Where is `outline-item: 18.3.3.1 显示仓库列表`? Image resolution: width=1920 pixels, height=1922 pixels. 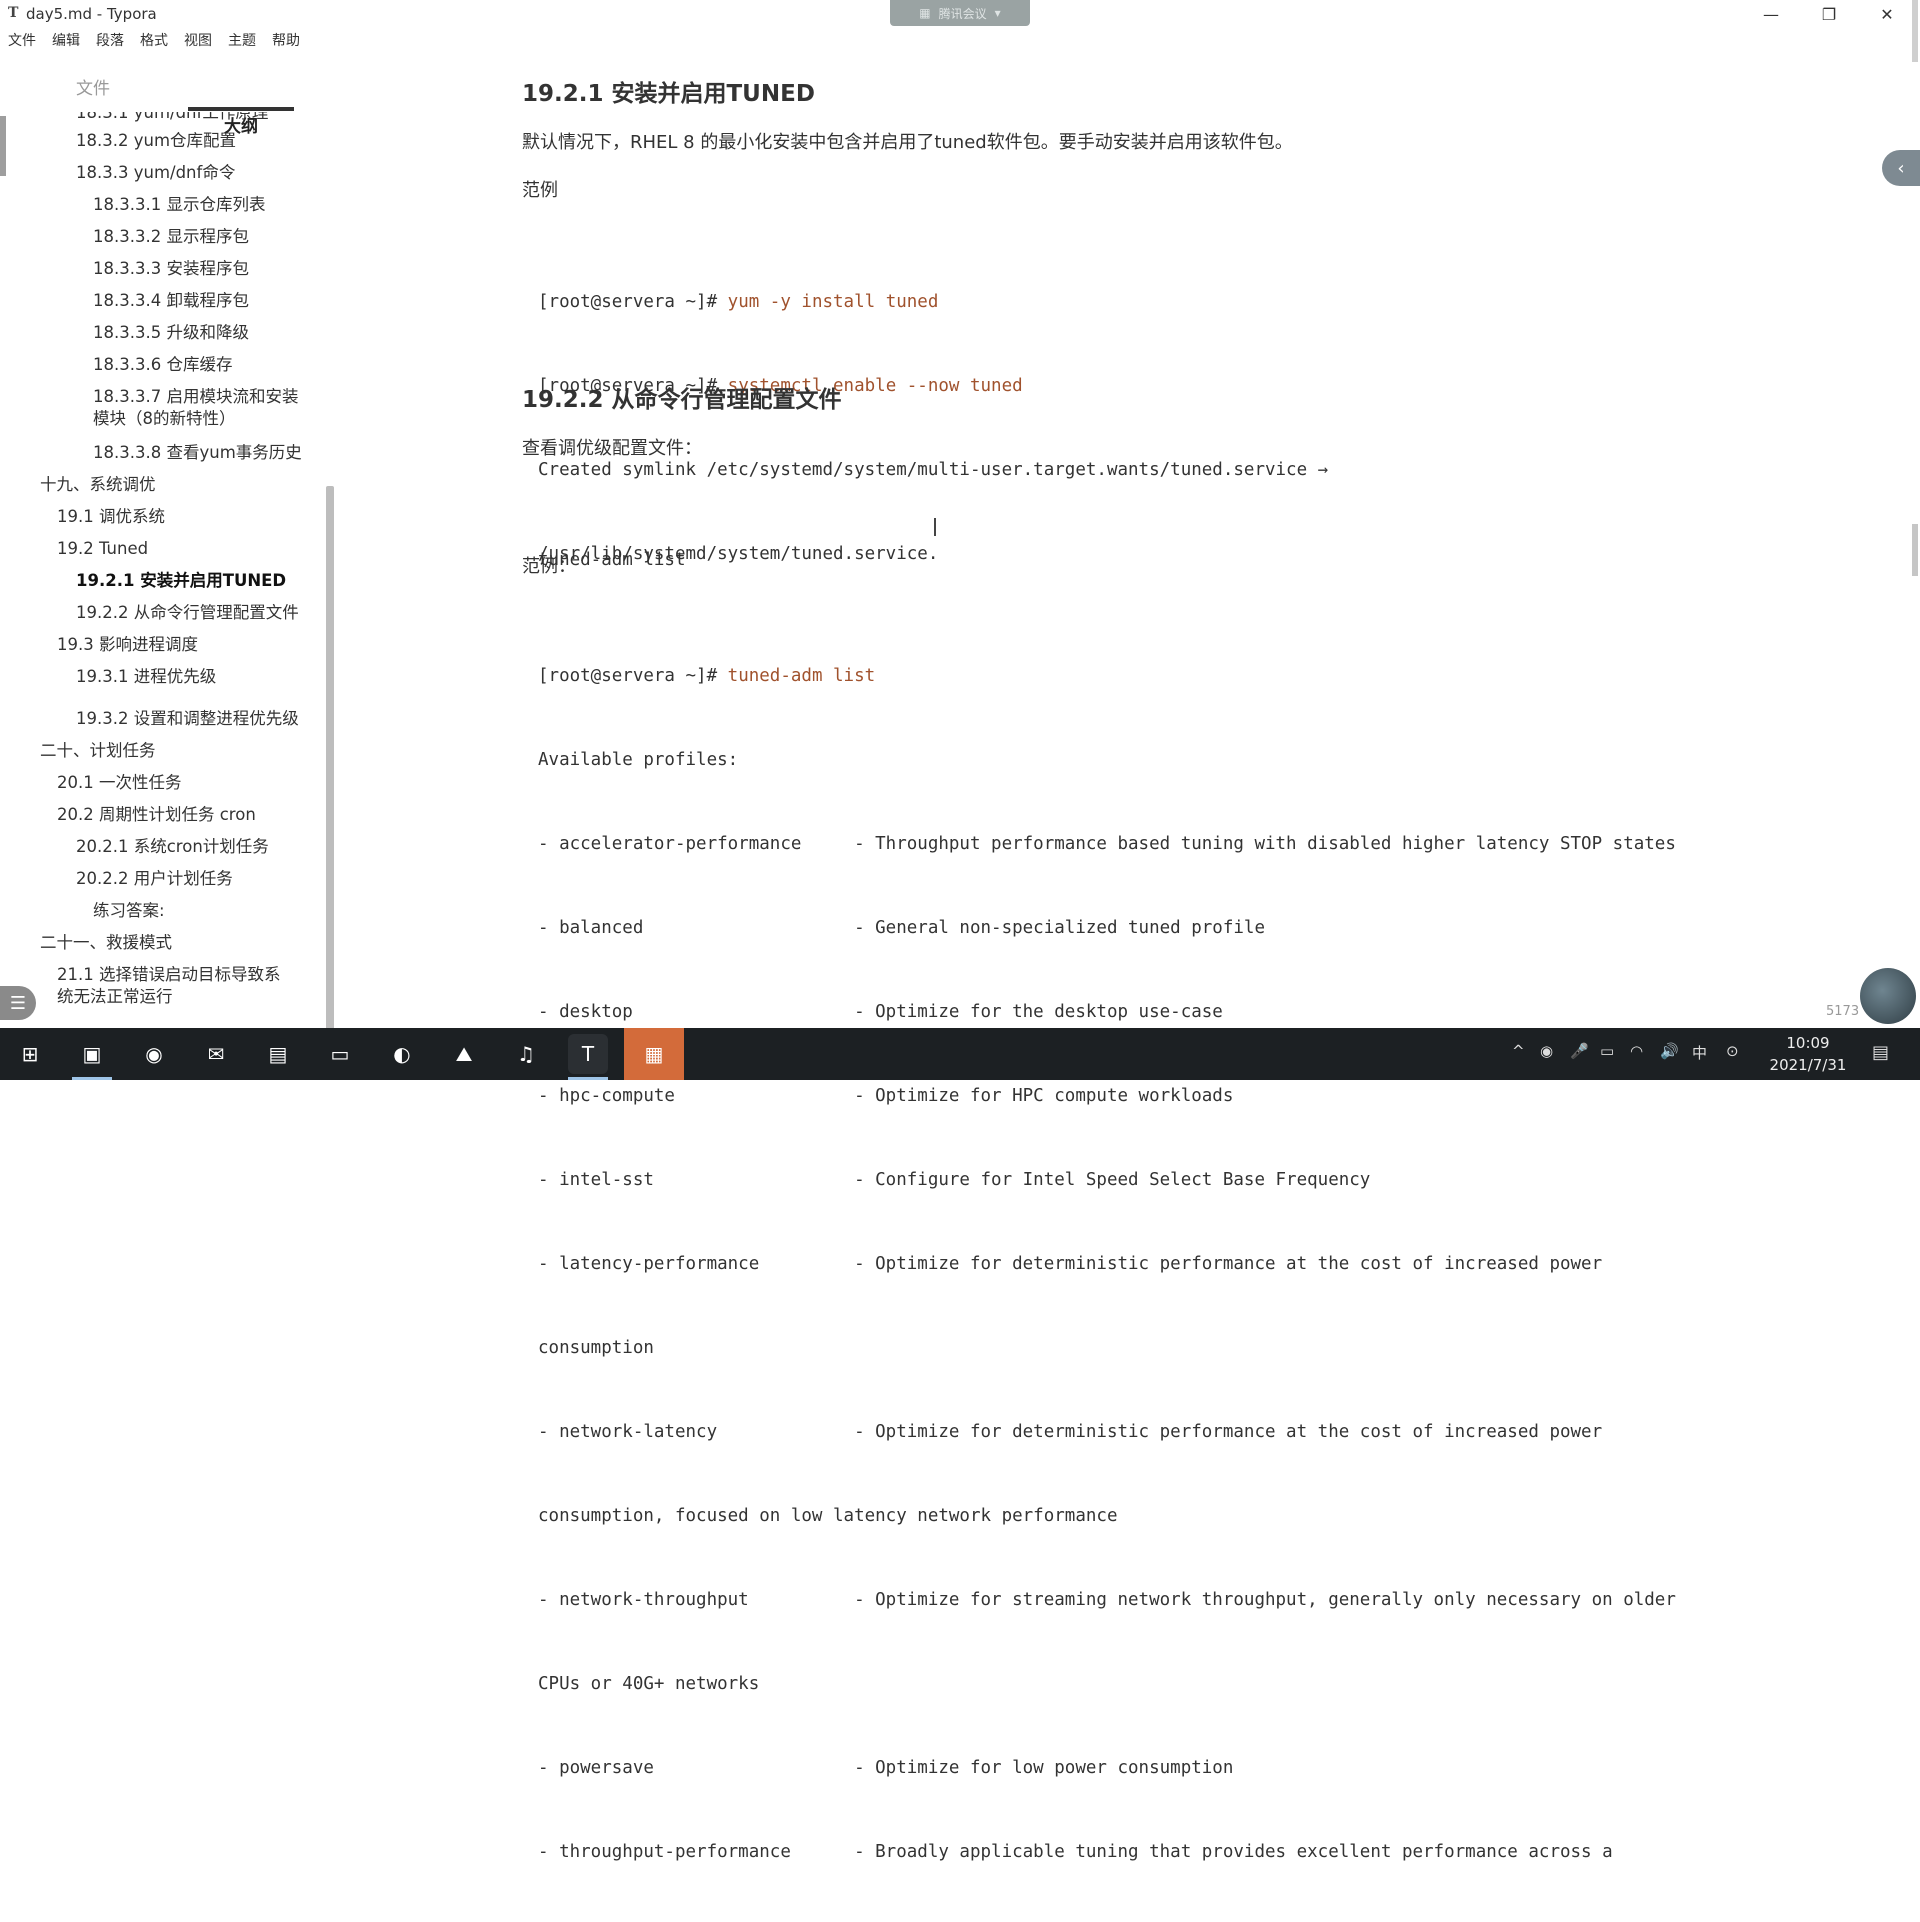
outline-item: 18.3.3.1 显示仓库列表 is located at coordinates (179, 205).